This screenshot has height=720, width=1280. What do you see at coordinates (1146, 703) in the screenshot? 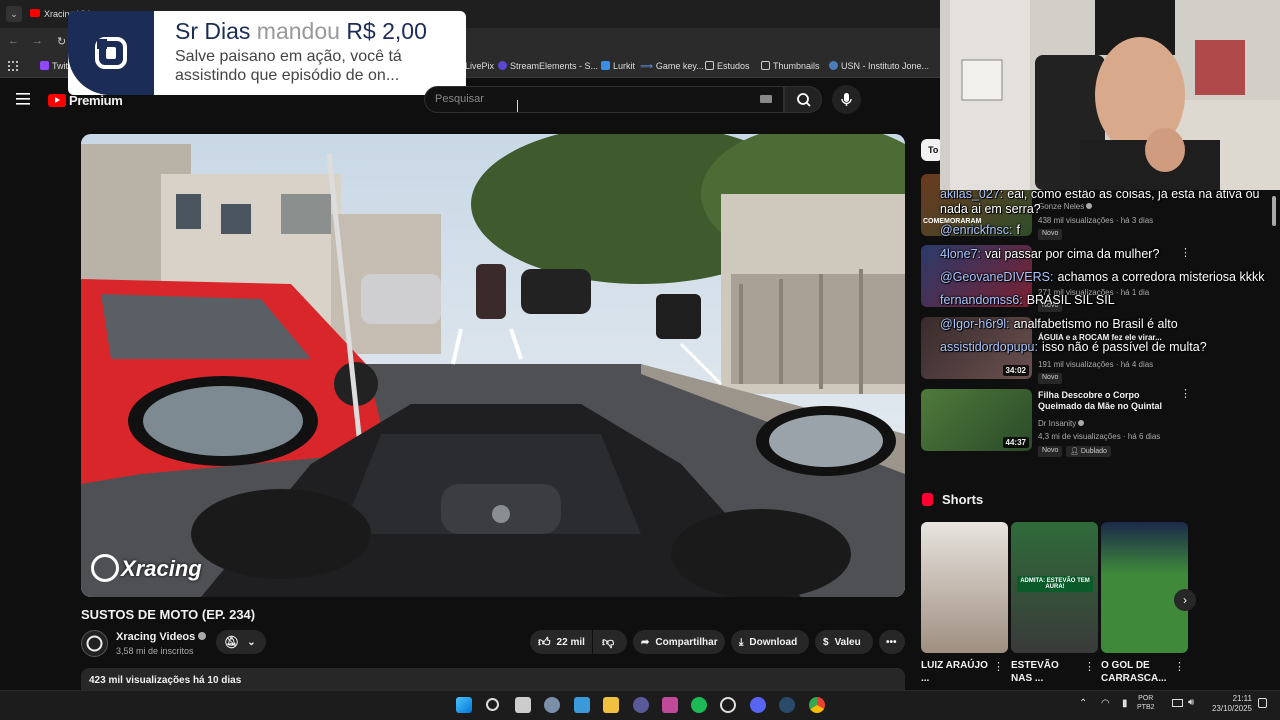
I see `input-language: POR PTB2` at bounding box center [1146, 703].